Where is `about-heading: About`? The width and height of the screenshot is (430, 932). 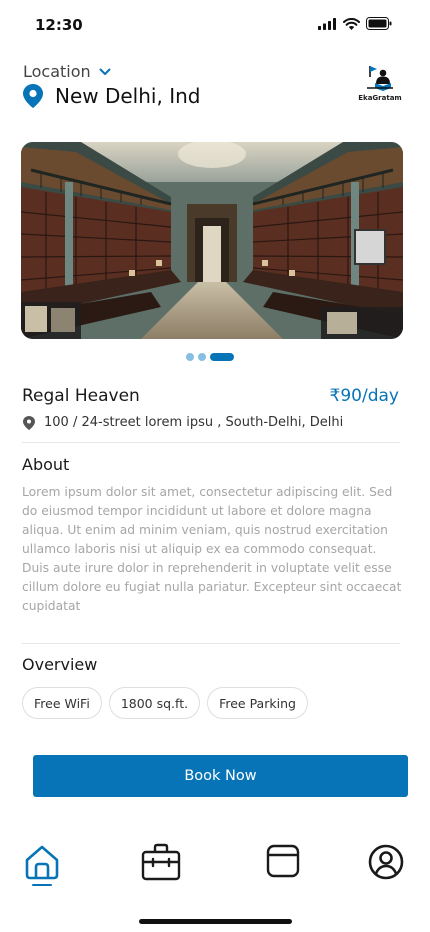
about-heading: About is located at coordinates (46, 464).